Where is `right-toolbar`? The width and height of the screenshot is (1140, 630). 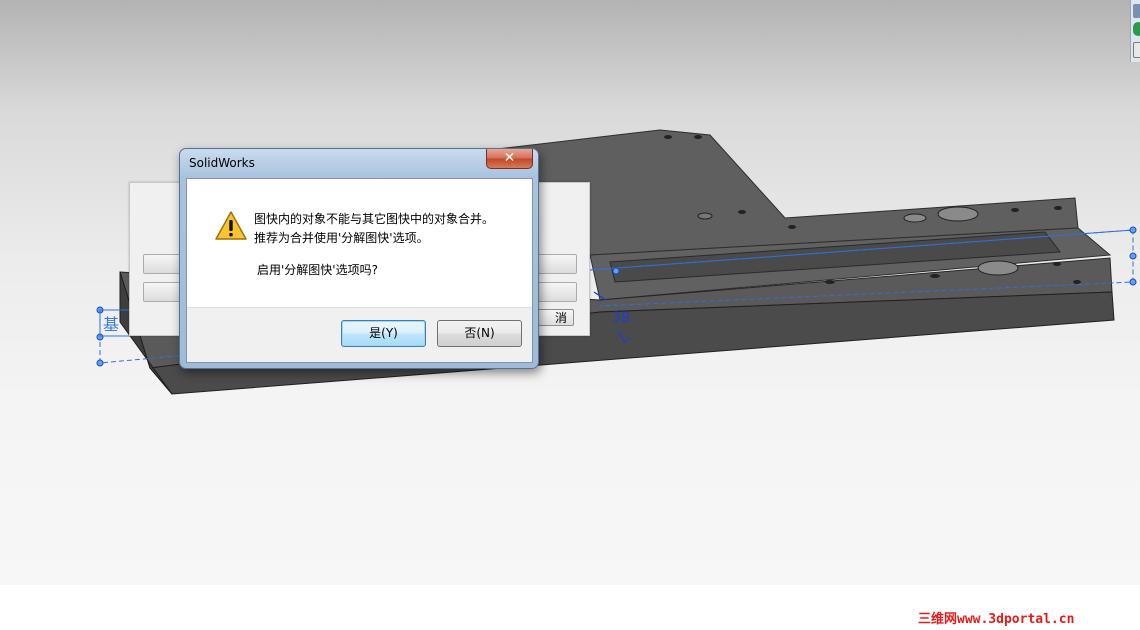
right-toolbar is located at coordinates (1135, 31).